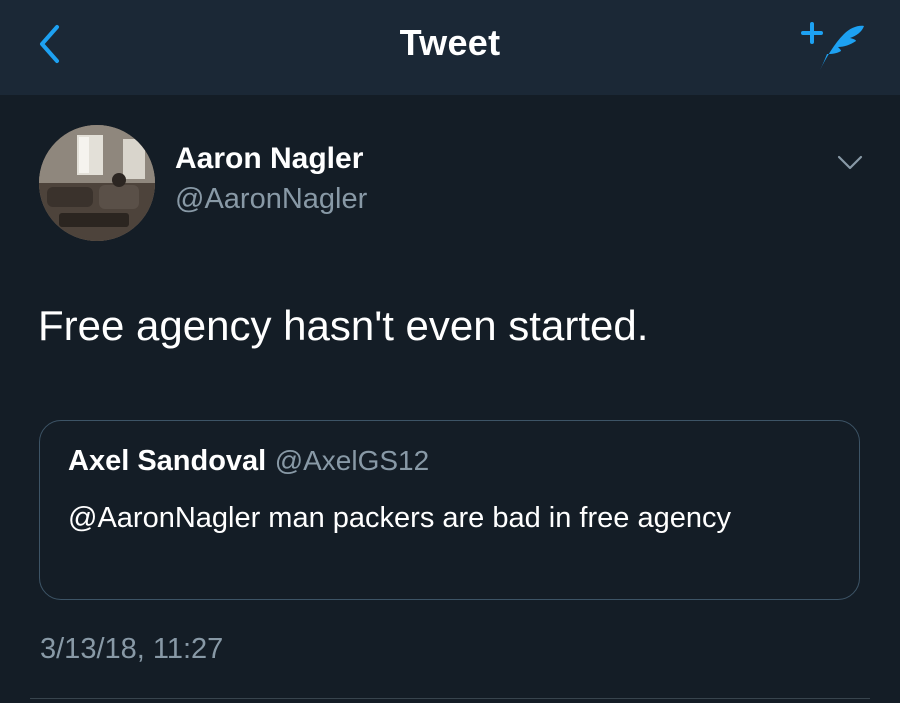  Describe the element at coordinates (352, 460) in the screenshot. I see `quoted-author-handle: @AxelGS12` at that location.